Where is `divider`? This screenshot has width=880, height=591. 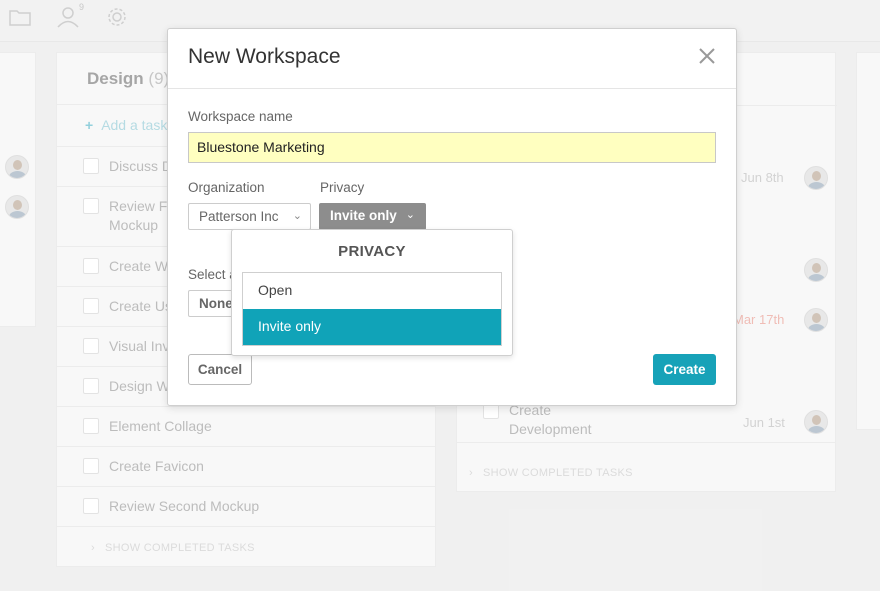 divider is located at coordinates (452, 88).